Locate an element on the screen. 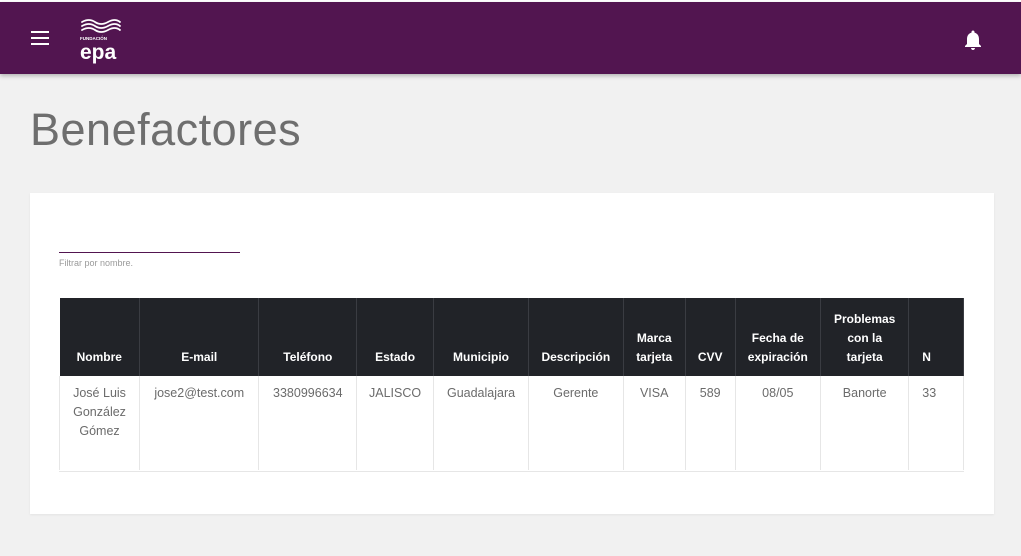 The width and height of the screenshot is (1021, 556). name-filter-input is located at coordinates (149, 238).